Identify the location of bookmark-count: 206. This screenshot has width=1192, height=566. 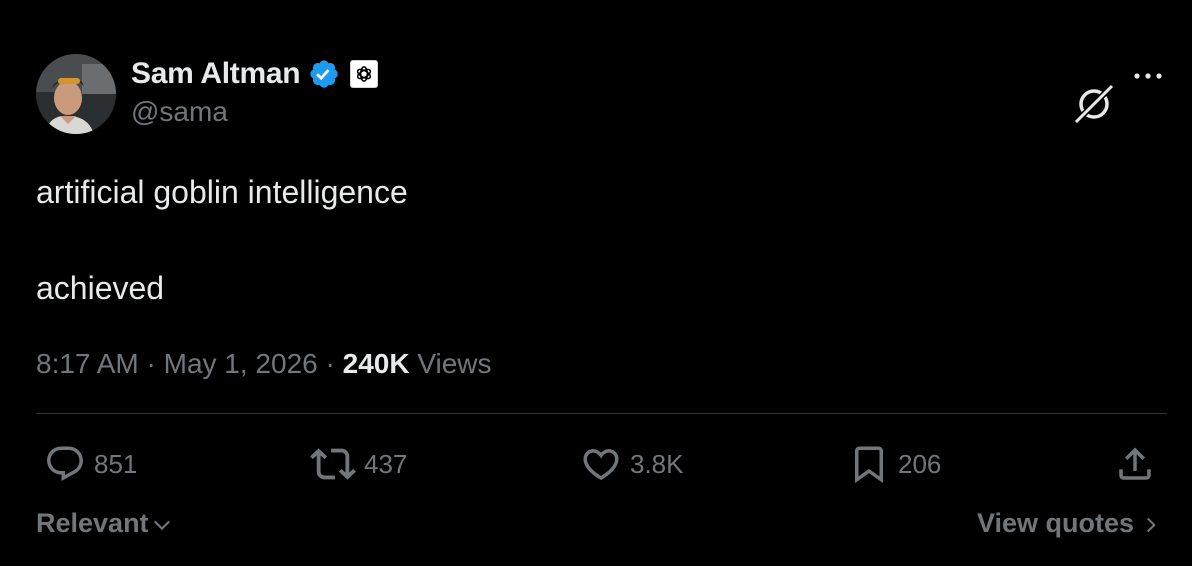
(920, 463).